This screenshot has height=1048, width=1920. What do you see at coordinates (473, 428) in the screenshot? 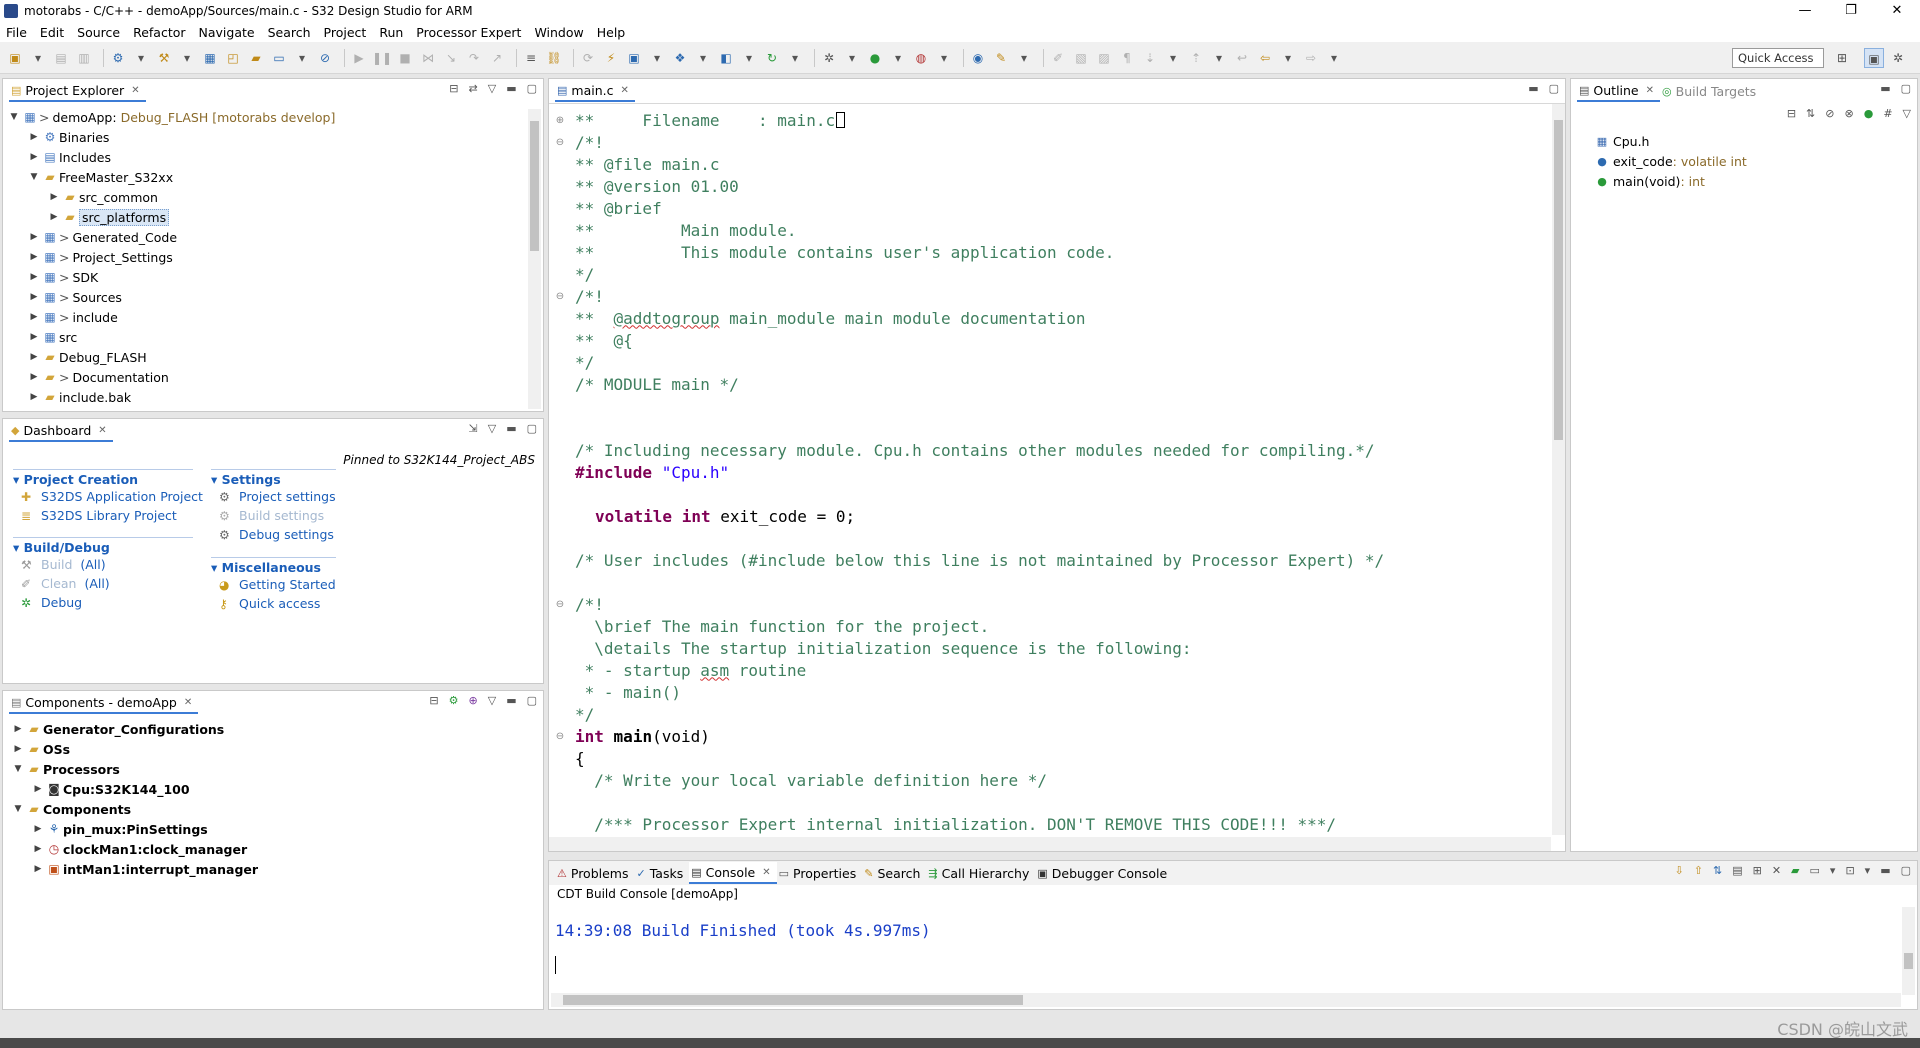
I see `pin-icon: ⇲` at bounding box center [473, 428].